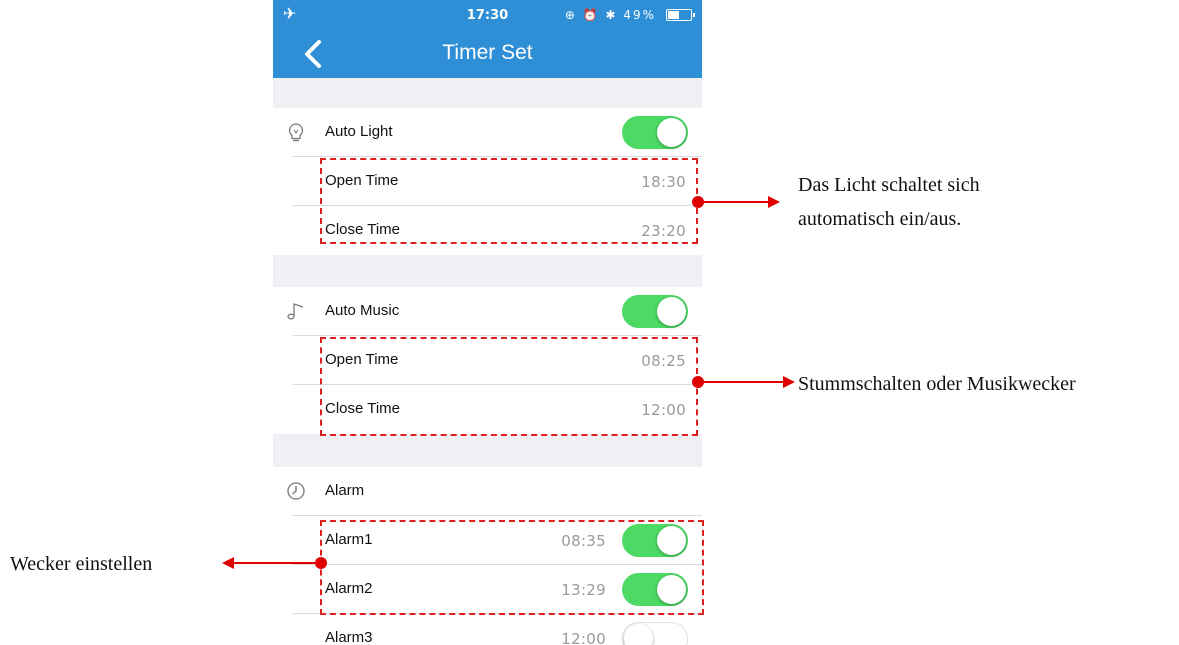  I want to click on open-time-value: 18:30, so click(663, 182).